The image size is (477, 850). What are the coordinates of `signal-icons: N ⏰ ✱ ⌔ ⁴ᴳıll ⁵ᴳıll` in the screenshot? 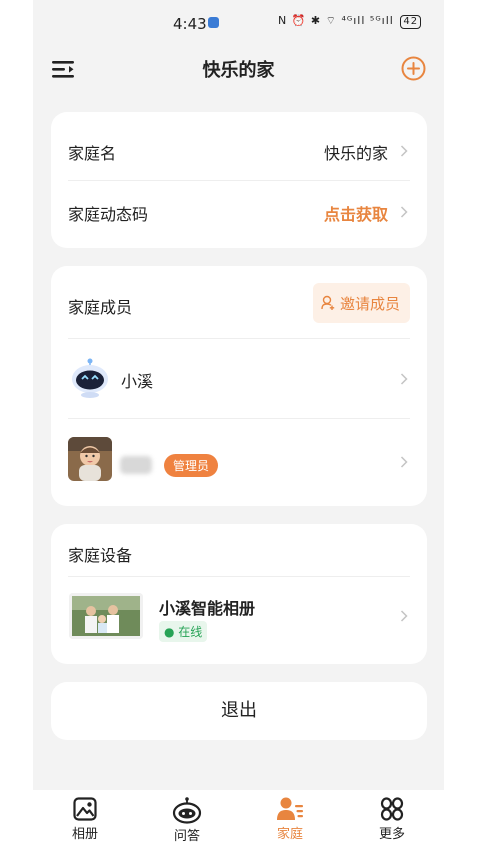 It's located at (336, 20).